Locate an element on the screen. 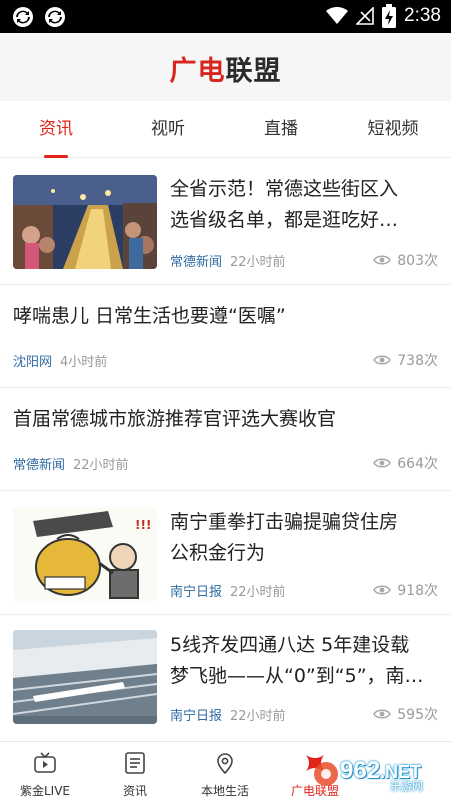 Image resolution: width=451 pixels, height=803 pixels. view-count-text: 738次 is located at coordinates (417, 361).